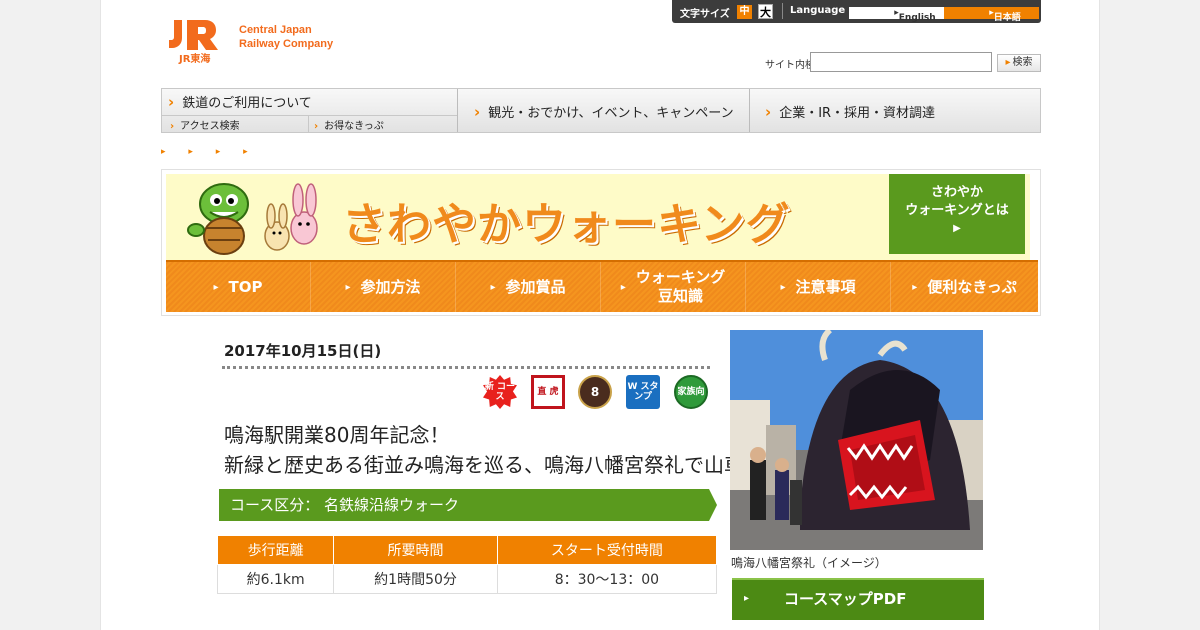 The height and width of the screenshot is (630, 1200). Describe the element at coordinates (286, 44) in the screenshot. I see `company-name-line2: Railway Company` at that location.